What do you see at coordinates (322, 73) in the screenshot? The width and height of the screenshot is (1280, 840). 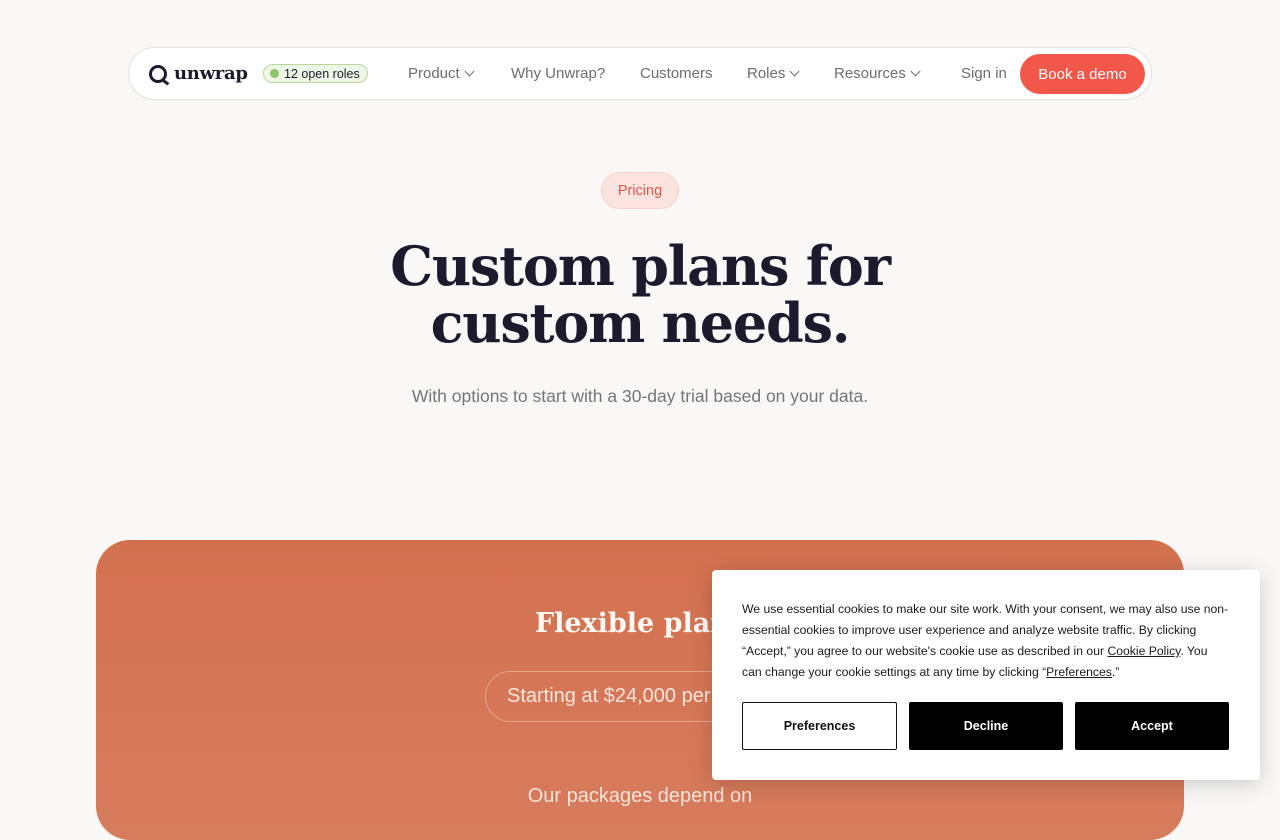 I see `open-roles-label: 12 open roles` at bounding box center [322, 73].